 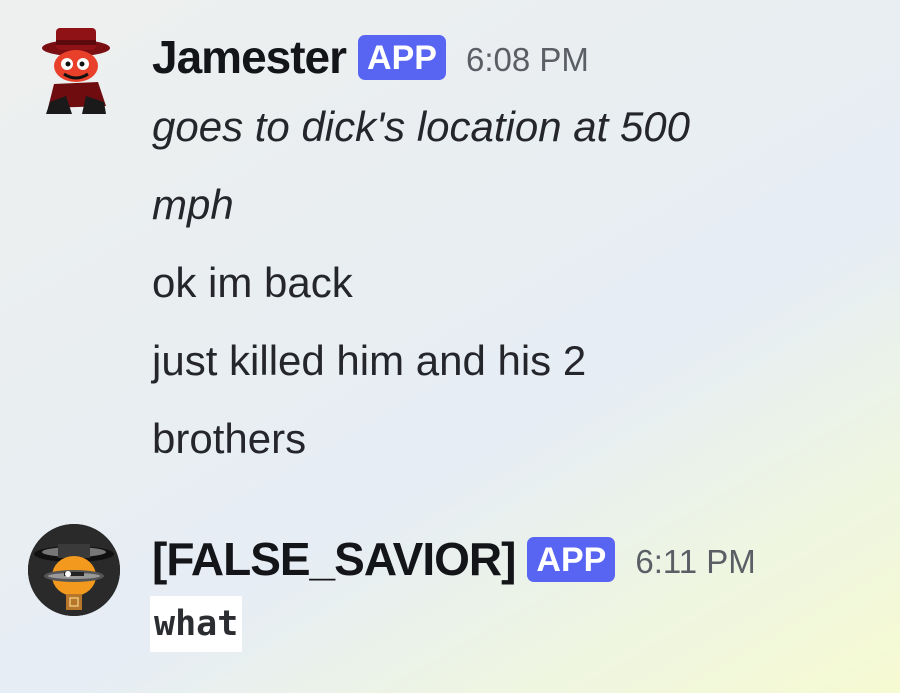 What do you see at coordinates (229, 438) in the screenshot?
I see `message-line: brothers` at bounding box center [229, 438].